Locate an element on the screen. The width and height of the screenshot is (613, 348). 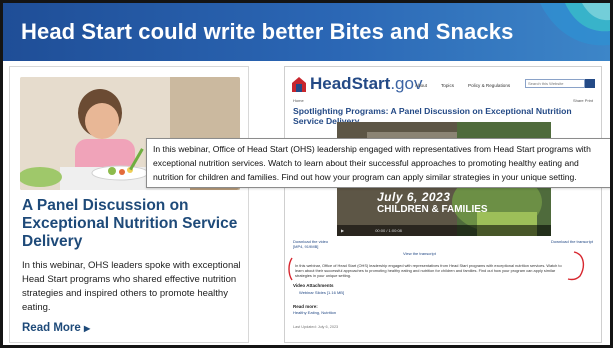
nav-item-about: About is located at coordinates (421, 85).